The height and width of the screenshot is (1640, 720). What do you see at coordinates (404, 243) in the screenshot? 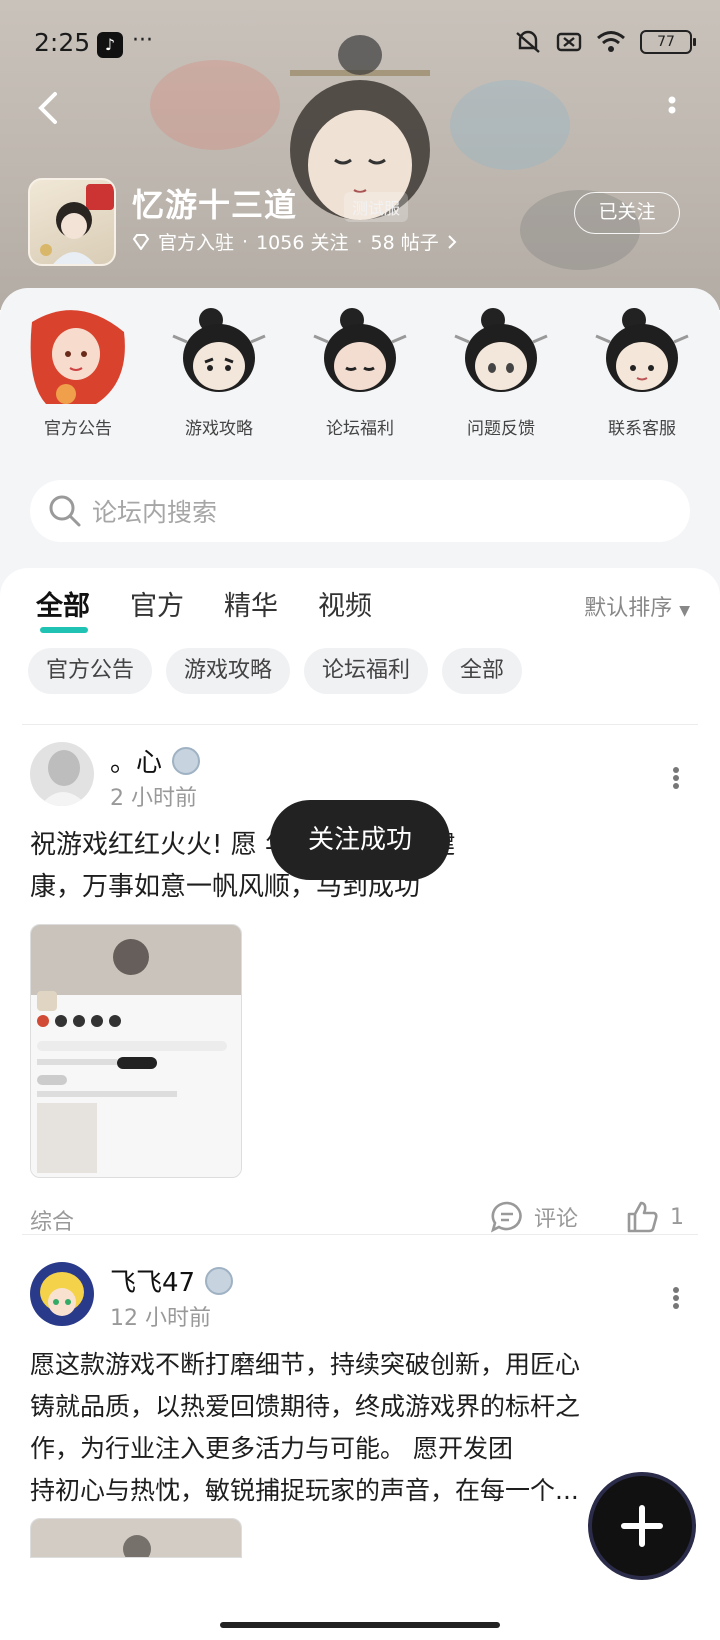
I see `posts-count: 58 帖子` at bounding box center [404, 243].